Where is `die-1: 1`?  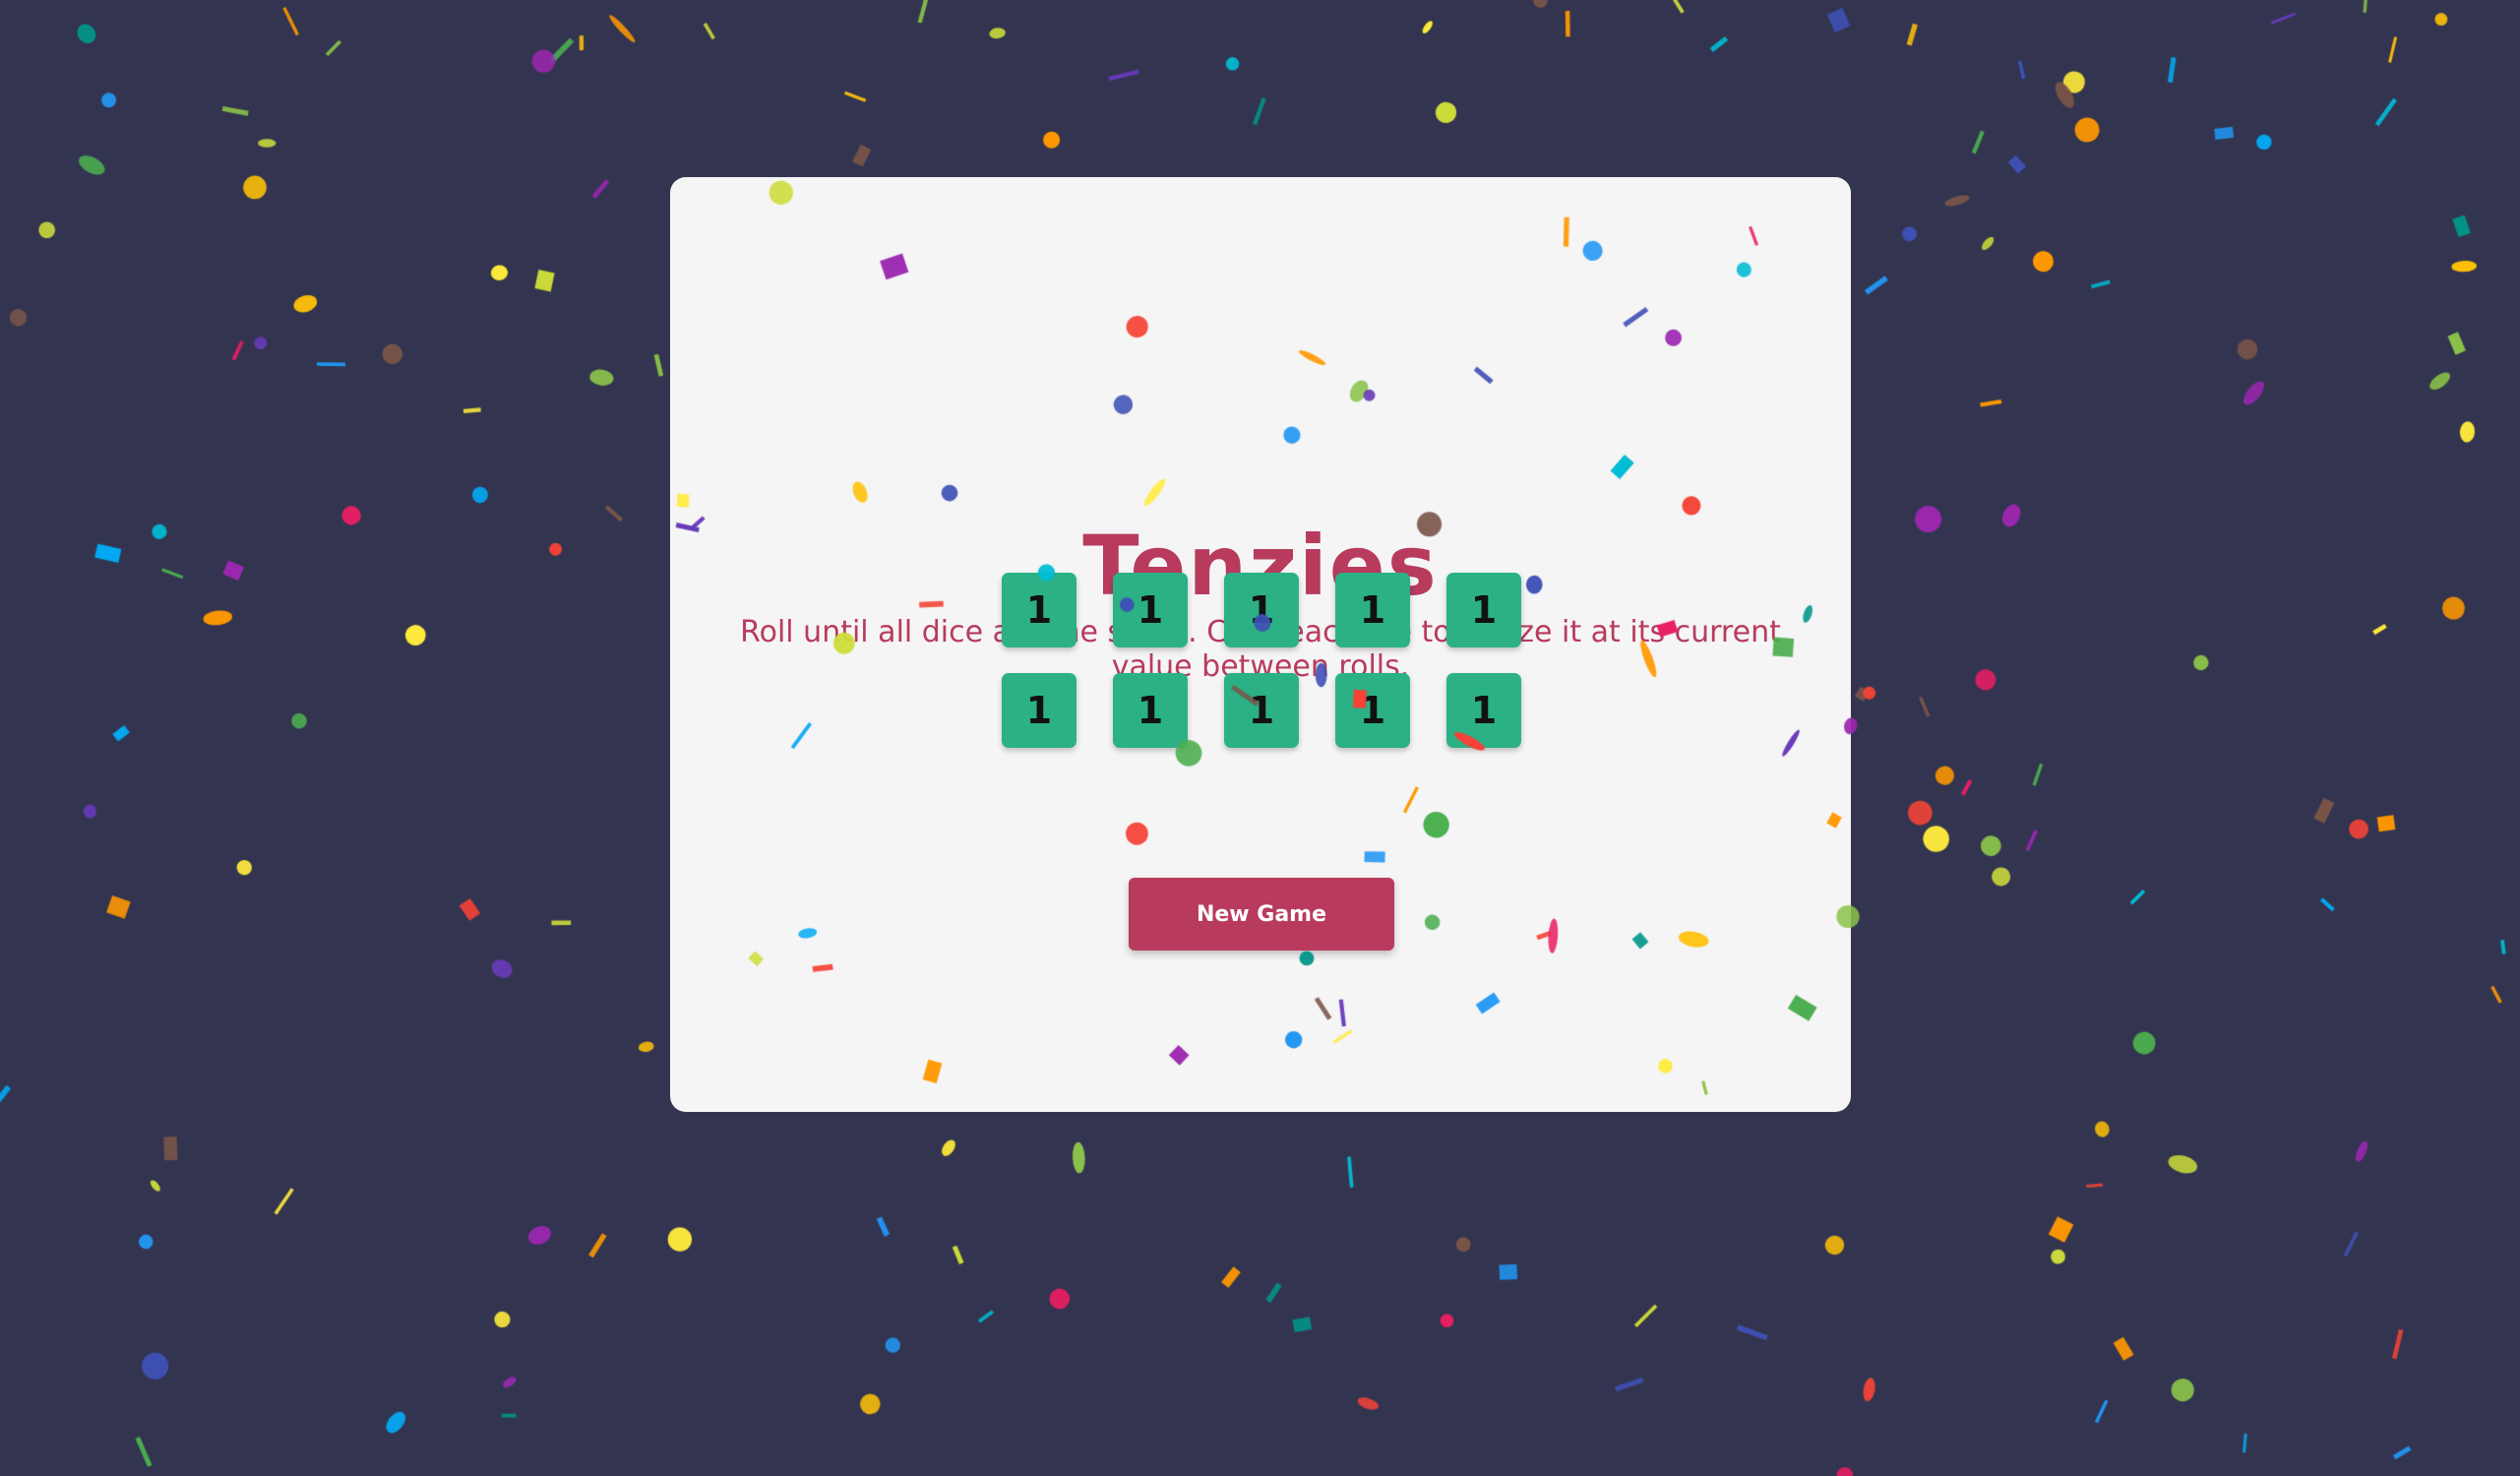 die-1: 1 is located at coordinates (1039, 610).